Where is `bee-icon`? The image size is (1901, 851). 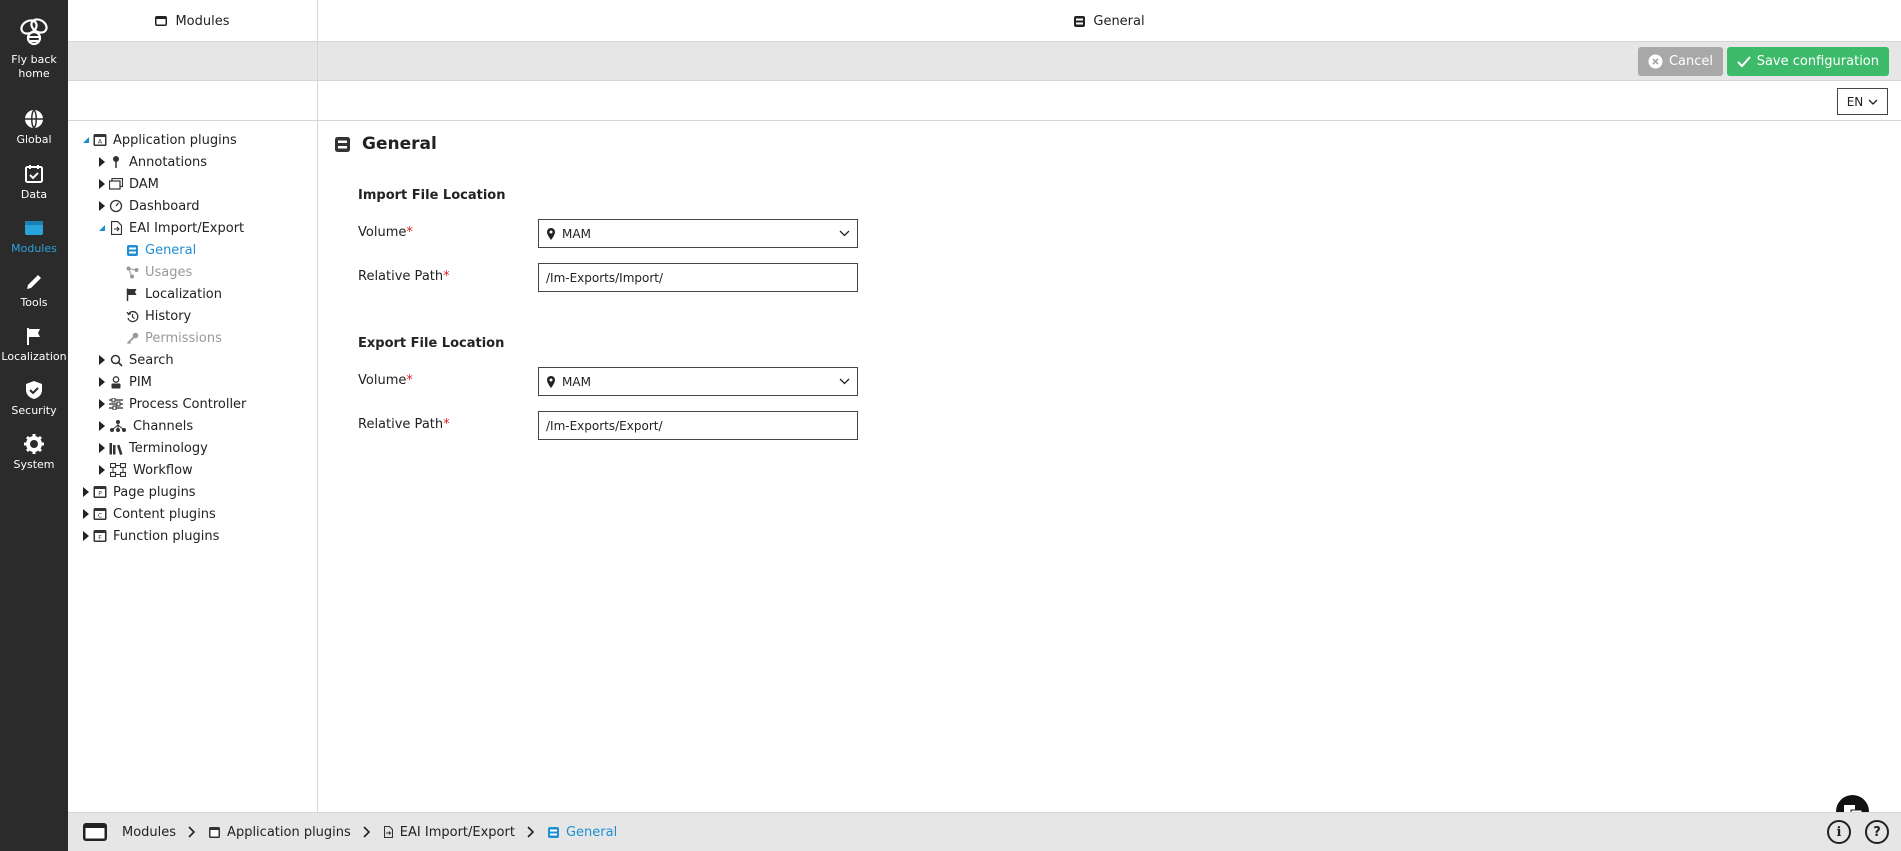 bee-icon is located at coordinates (34, 32).